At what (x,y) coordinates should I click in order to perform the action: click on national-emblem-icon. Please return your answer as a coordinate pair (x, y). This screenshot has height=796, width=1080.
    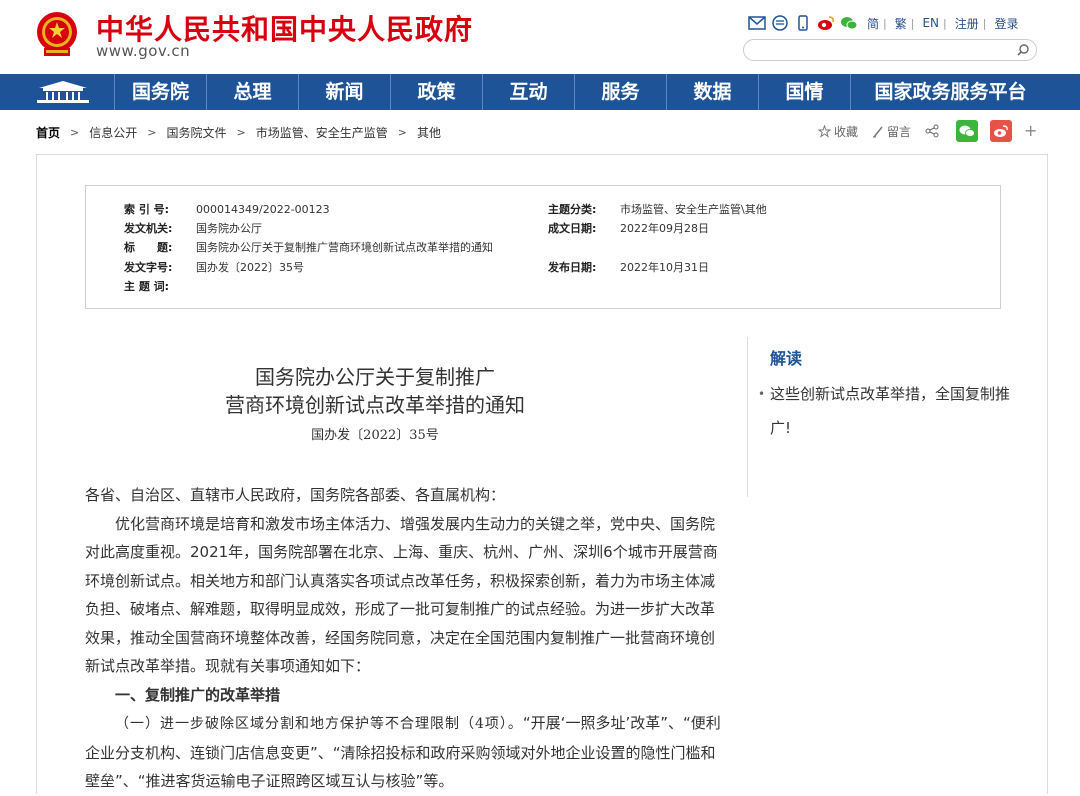
    Looking at the image, I should click on (57, 35).